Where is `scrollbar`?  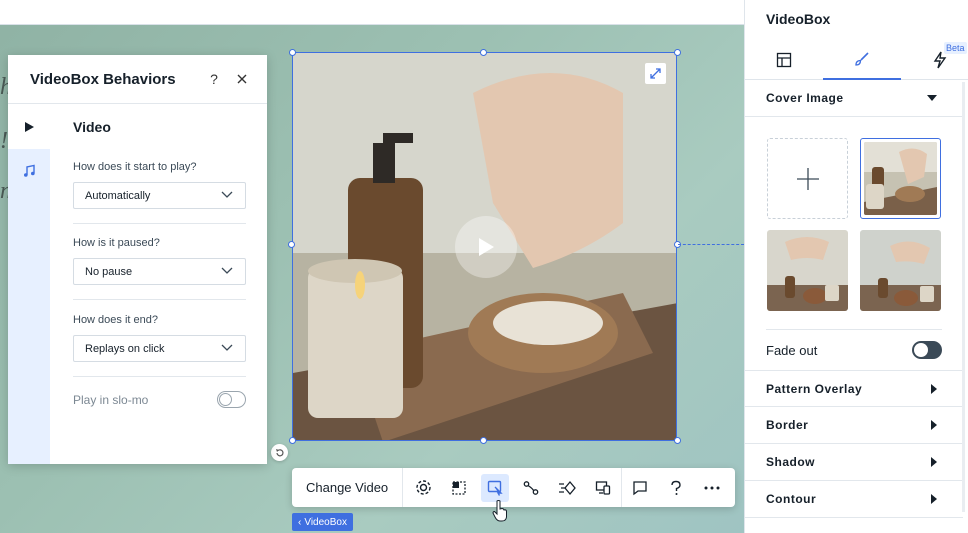 scrollbar is located at coordinates (963, 297).